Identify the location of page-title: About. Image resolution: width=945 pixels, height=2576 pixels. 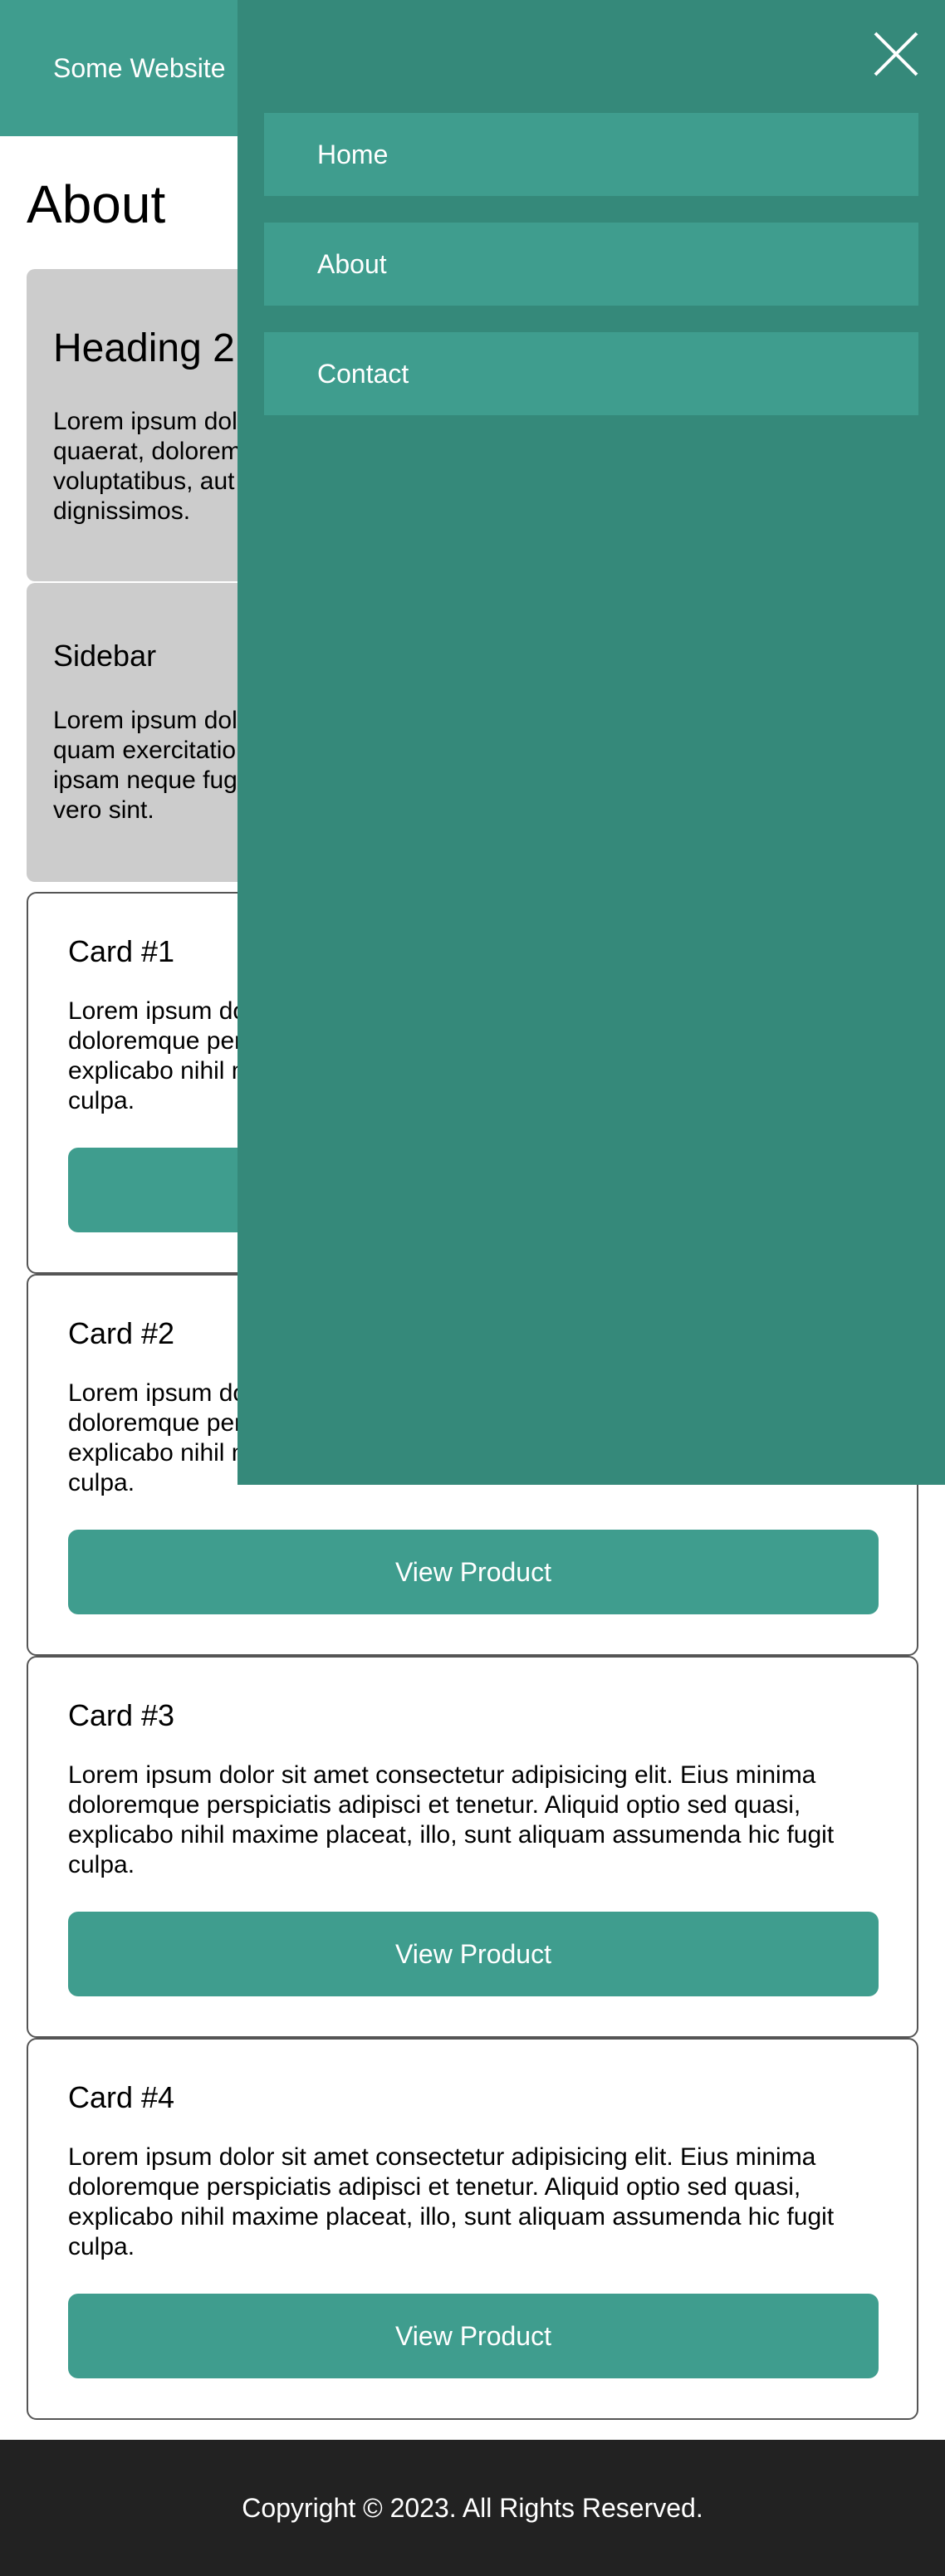
(96, 204).